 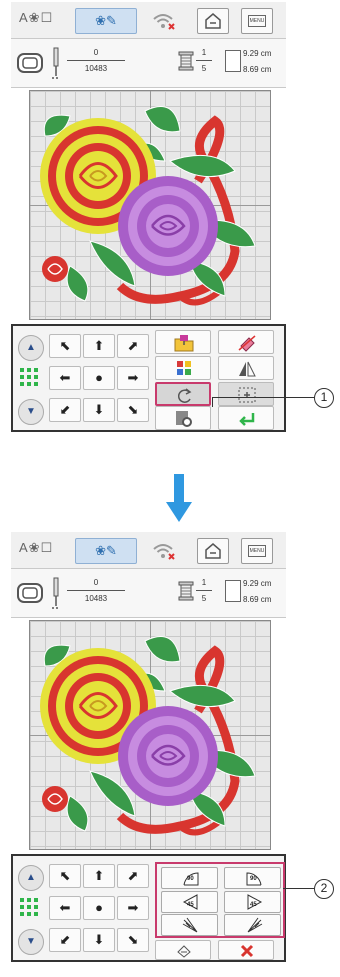 I want to click on close-button, so click(x=246, y=950).